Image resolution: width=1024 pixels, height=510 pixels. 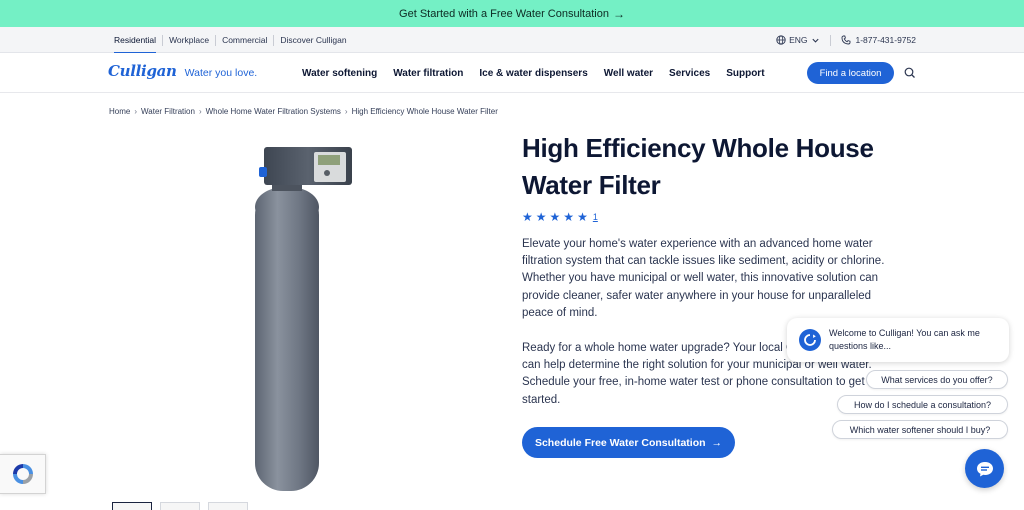 What do you see at coordinates (810, 340) in the screenshot?
I see `chat-avatar-icon` at bounding box center [810, 340].